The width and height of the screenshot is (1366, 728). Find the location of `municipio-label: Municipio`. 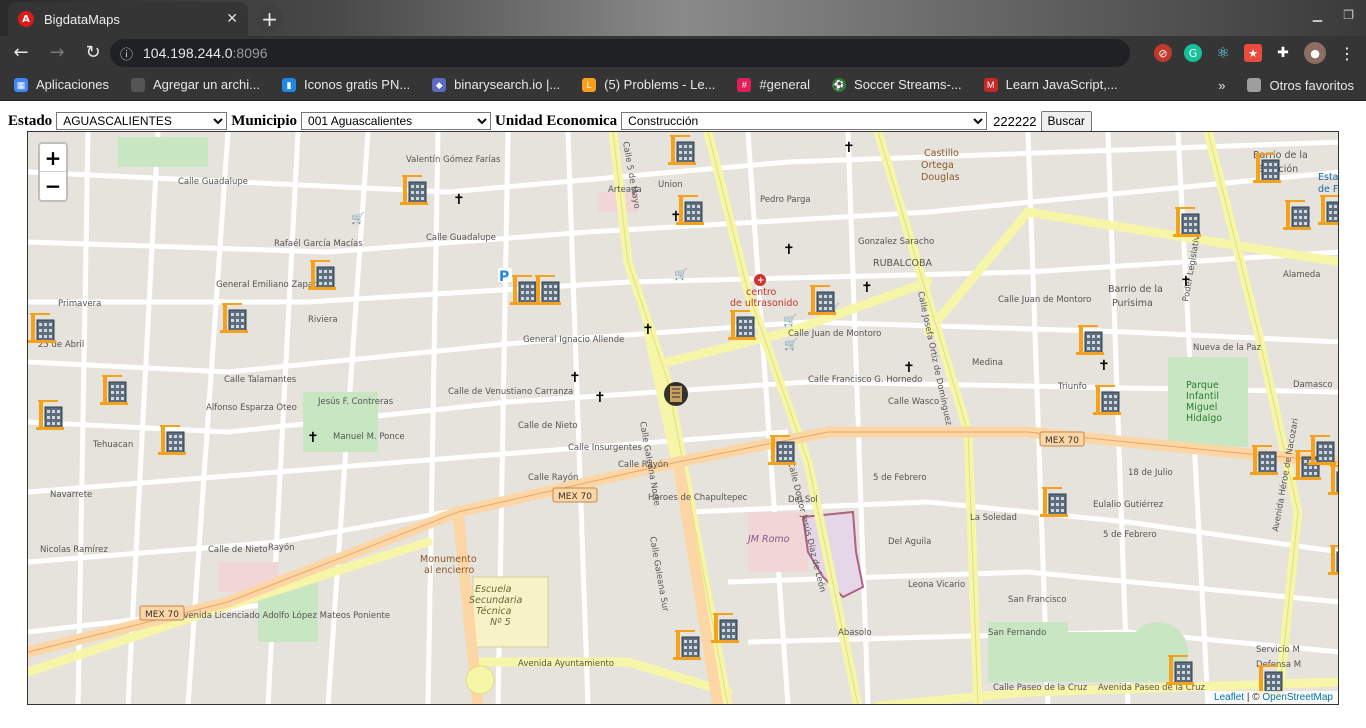

municipio-label: Municipio is located at coordinates (264, 120).